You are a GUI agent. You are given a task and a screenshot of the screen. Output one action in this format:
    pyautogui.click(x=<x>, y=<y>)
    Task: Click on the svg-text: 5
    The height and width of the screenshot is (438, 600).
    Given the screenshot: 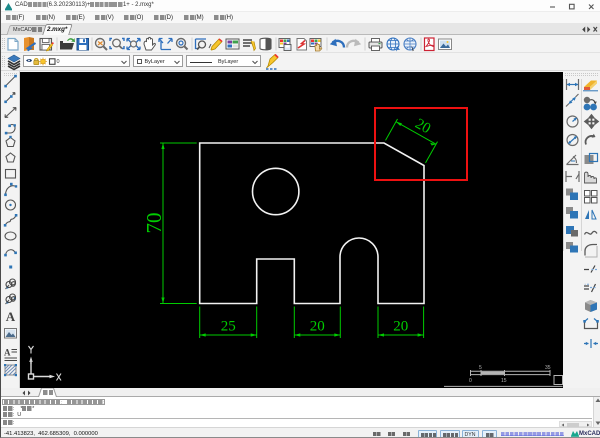 What is the action you would take?
    pyautogui.click(x=480, y=368)
    